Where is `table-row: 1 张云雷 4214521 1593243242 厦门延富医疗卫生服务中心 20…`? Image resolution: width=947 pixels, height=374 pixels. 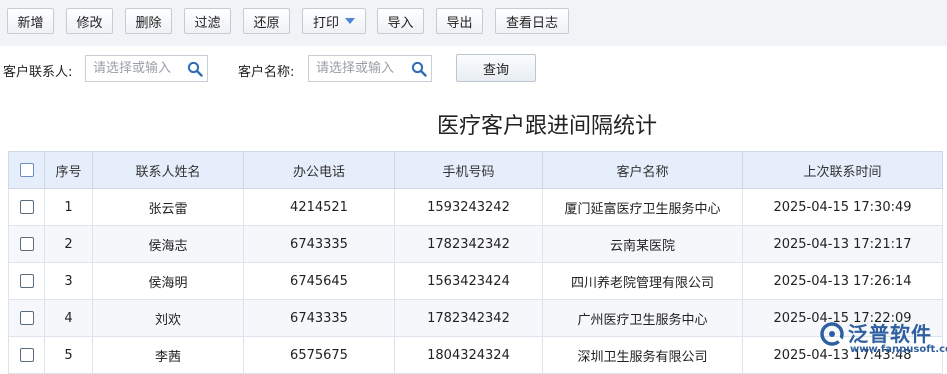 table-row: 1 张云雷 4214521 1593243242 厦门延富医疗卫生服务中心 20… is located at coordinates (475, 207).